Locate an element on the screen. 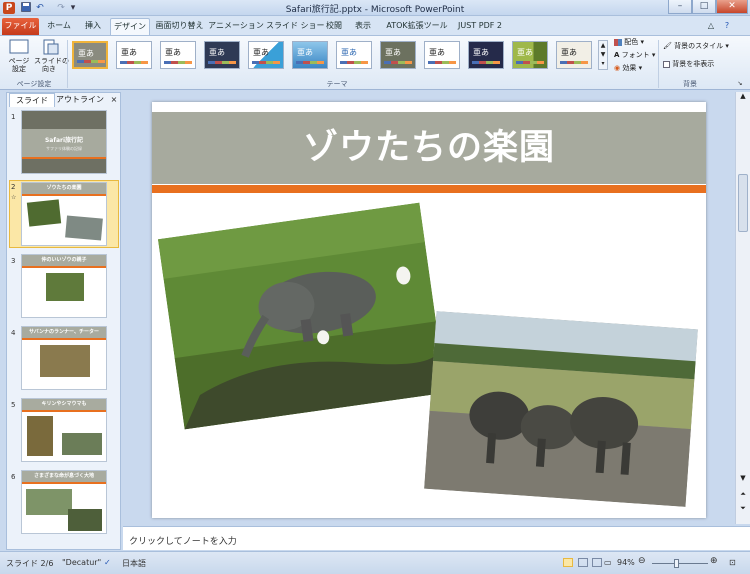 Image resolution: width=750 pixels, height=574 pixels. slide-thumb-title: Safari旅行記 is located at coordinates (64, 140).